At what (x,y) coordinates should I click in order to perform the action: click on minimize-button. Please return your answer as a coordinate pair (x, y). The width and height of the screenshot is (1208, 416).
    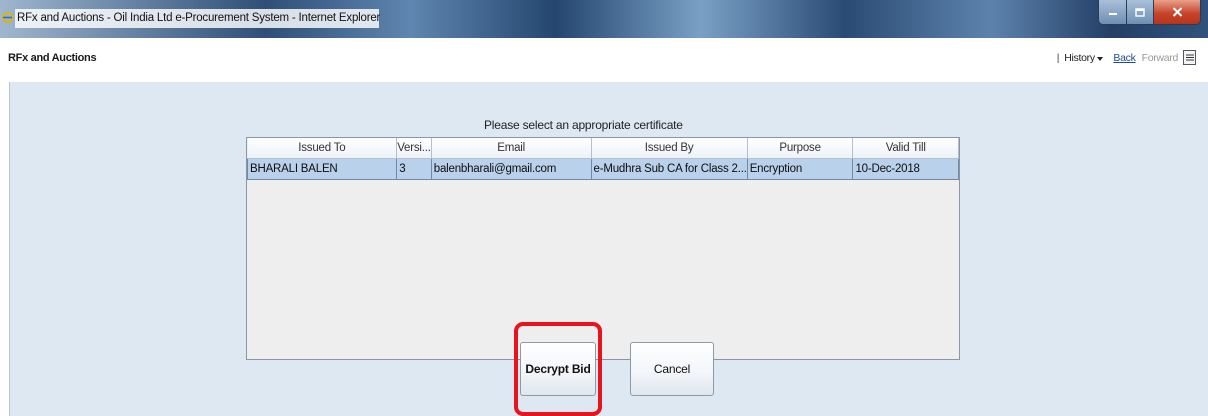
    Looking at the image, I should click on (1112, 12).